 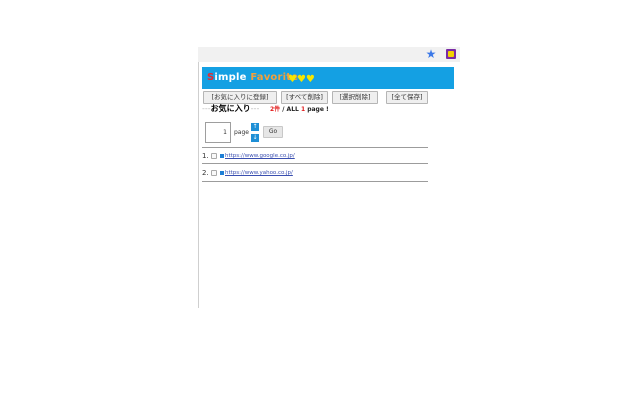 What do you see at coordinates (304, 97) in the screenshot?
I see `delete-all-button: [すべて削除]` at bounding box center [304, 97].